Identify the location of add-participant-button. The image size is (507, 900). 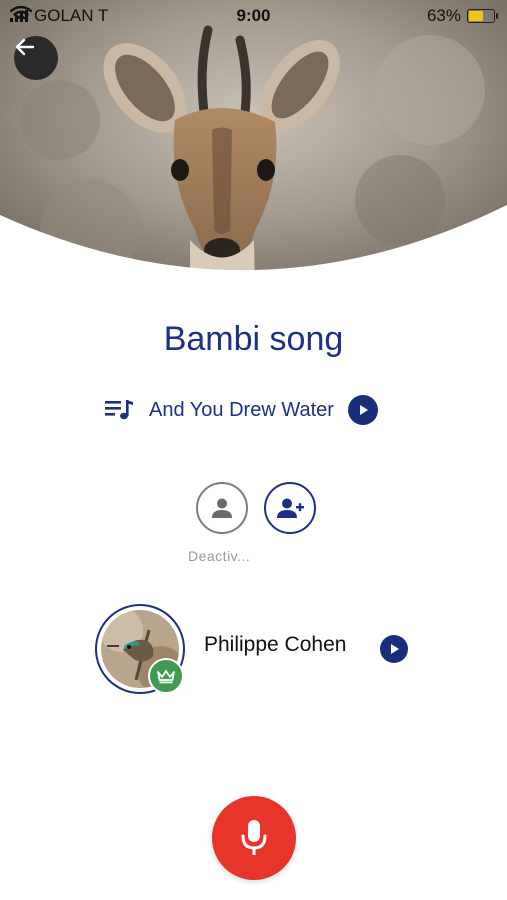
(290, 508).